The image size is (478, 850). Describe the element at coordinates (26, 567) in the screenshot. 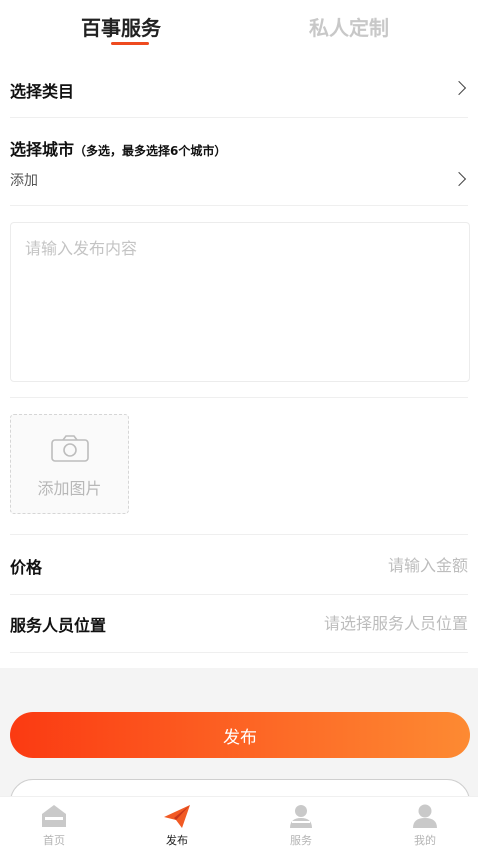

I see `price-label: 价格` at that location.